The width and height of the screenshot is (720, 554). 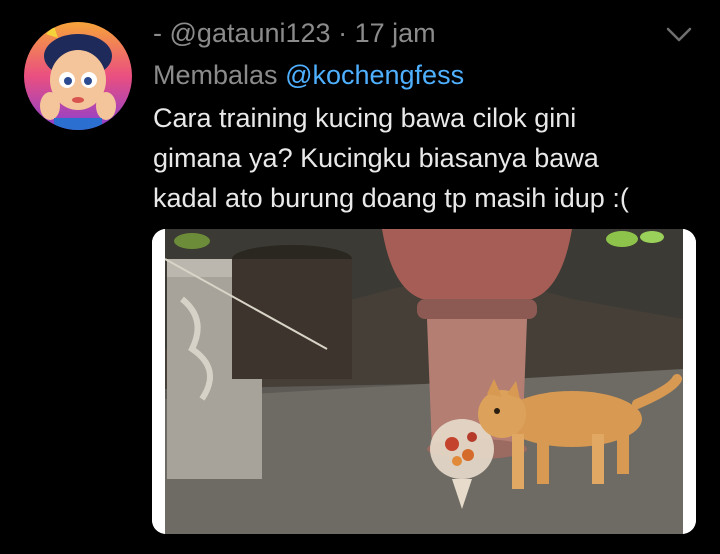 I want to click on author-handle: @gatauni123, so click(x=250, y=33).